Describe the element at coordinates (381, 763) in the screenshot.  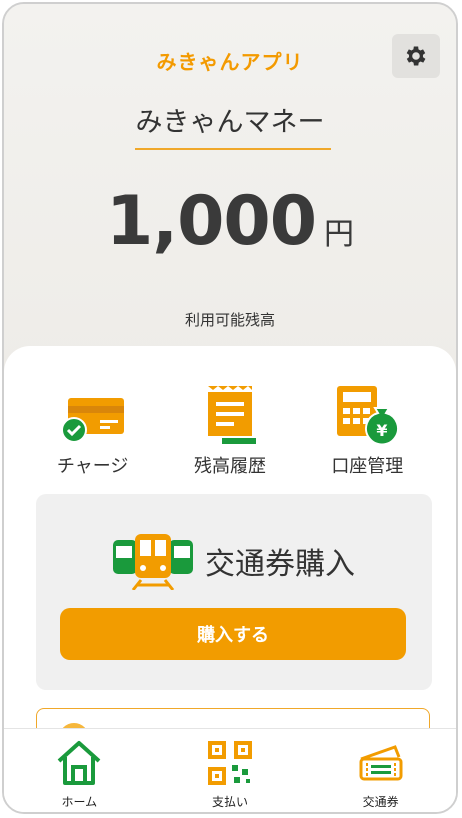
I see `ticket-icon` at that location.